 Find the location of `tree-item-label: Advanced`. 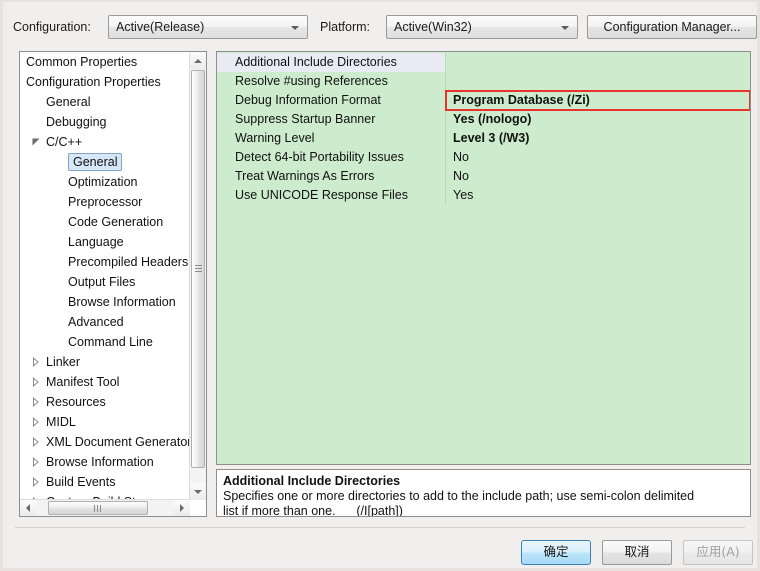

tree-item-label: Advanced is located at coordinates (96, 322).